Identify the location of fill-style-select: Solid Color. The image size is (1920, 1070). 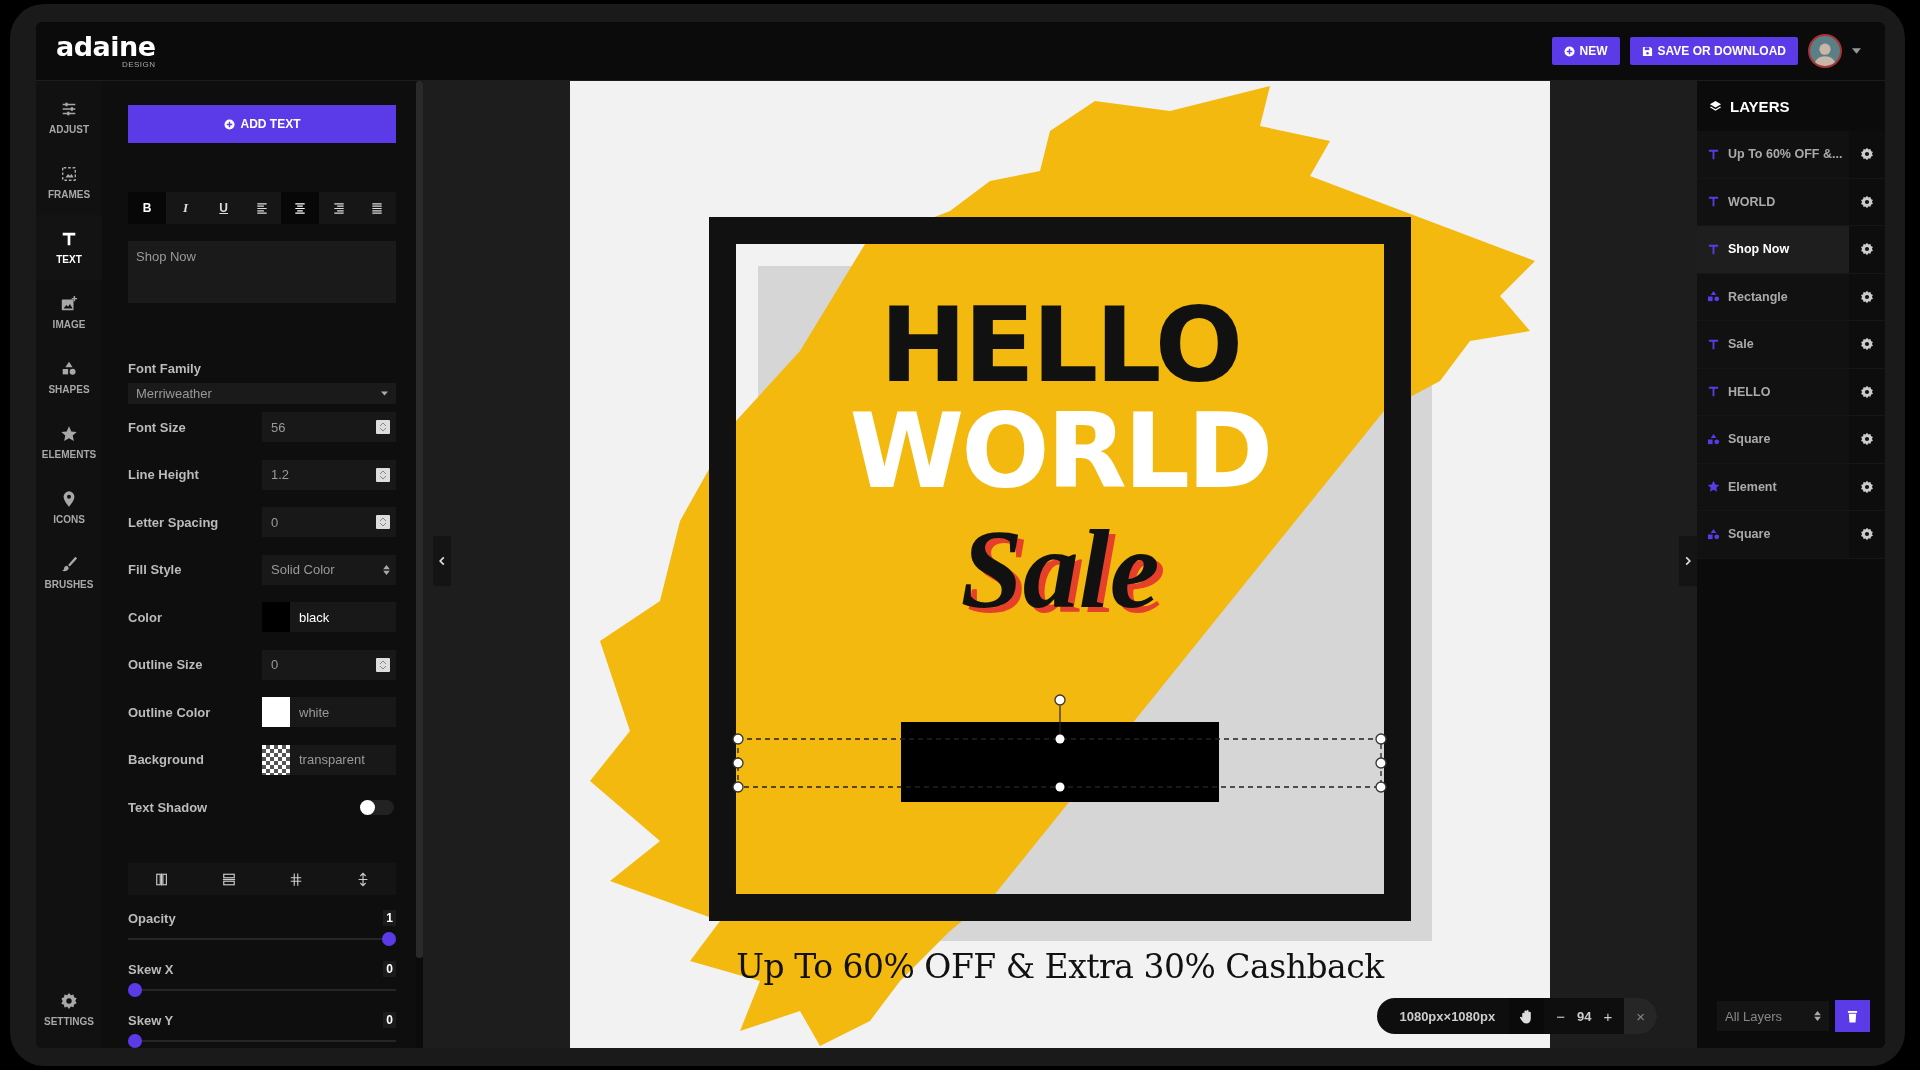
(329, 569).